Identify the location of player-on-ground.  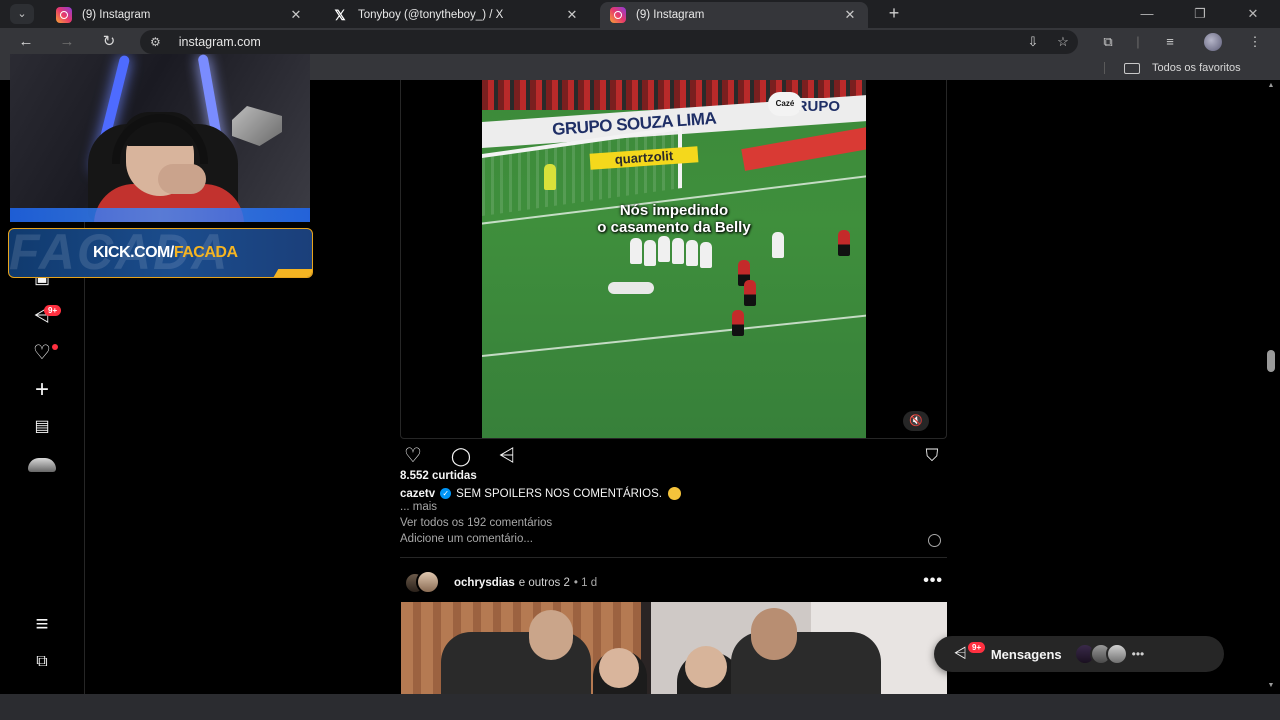
(631, 288).